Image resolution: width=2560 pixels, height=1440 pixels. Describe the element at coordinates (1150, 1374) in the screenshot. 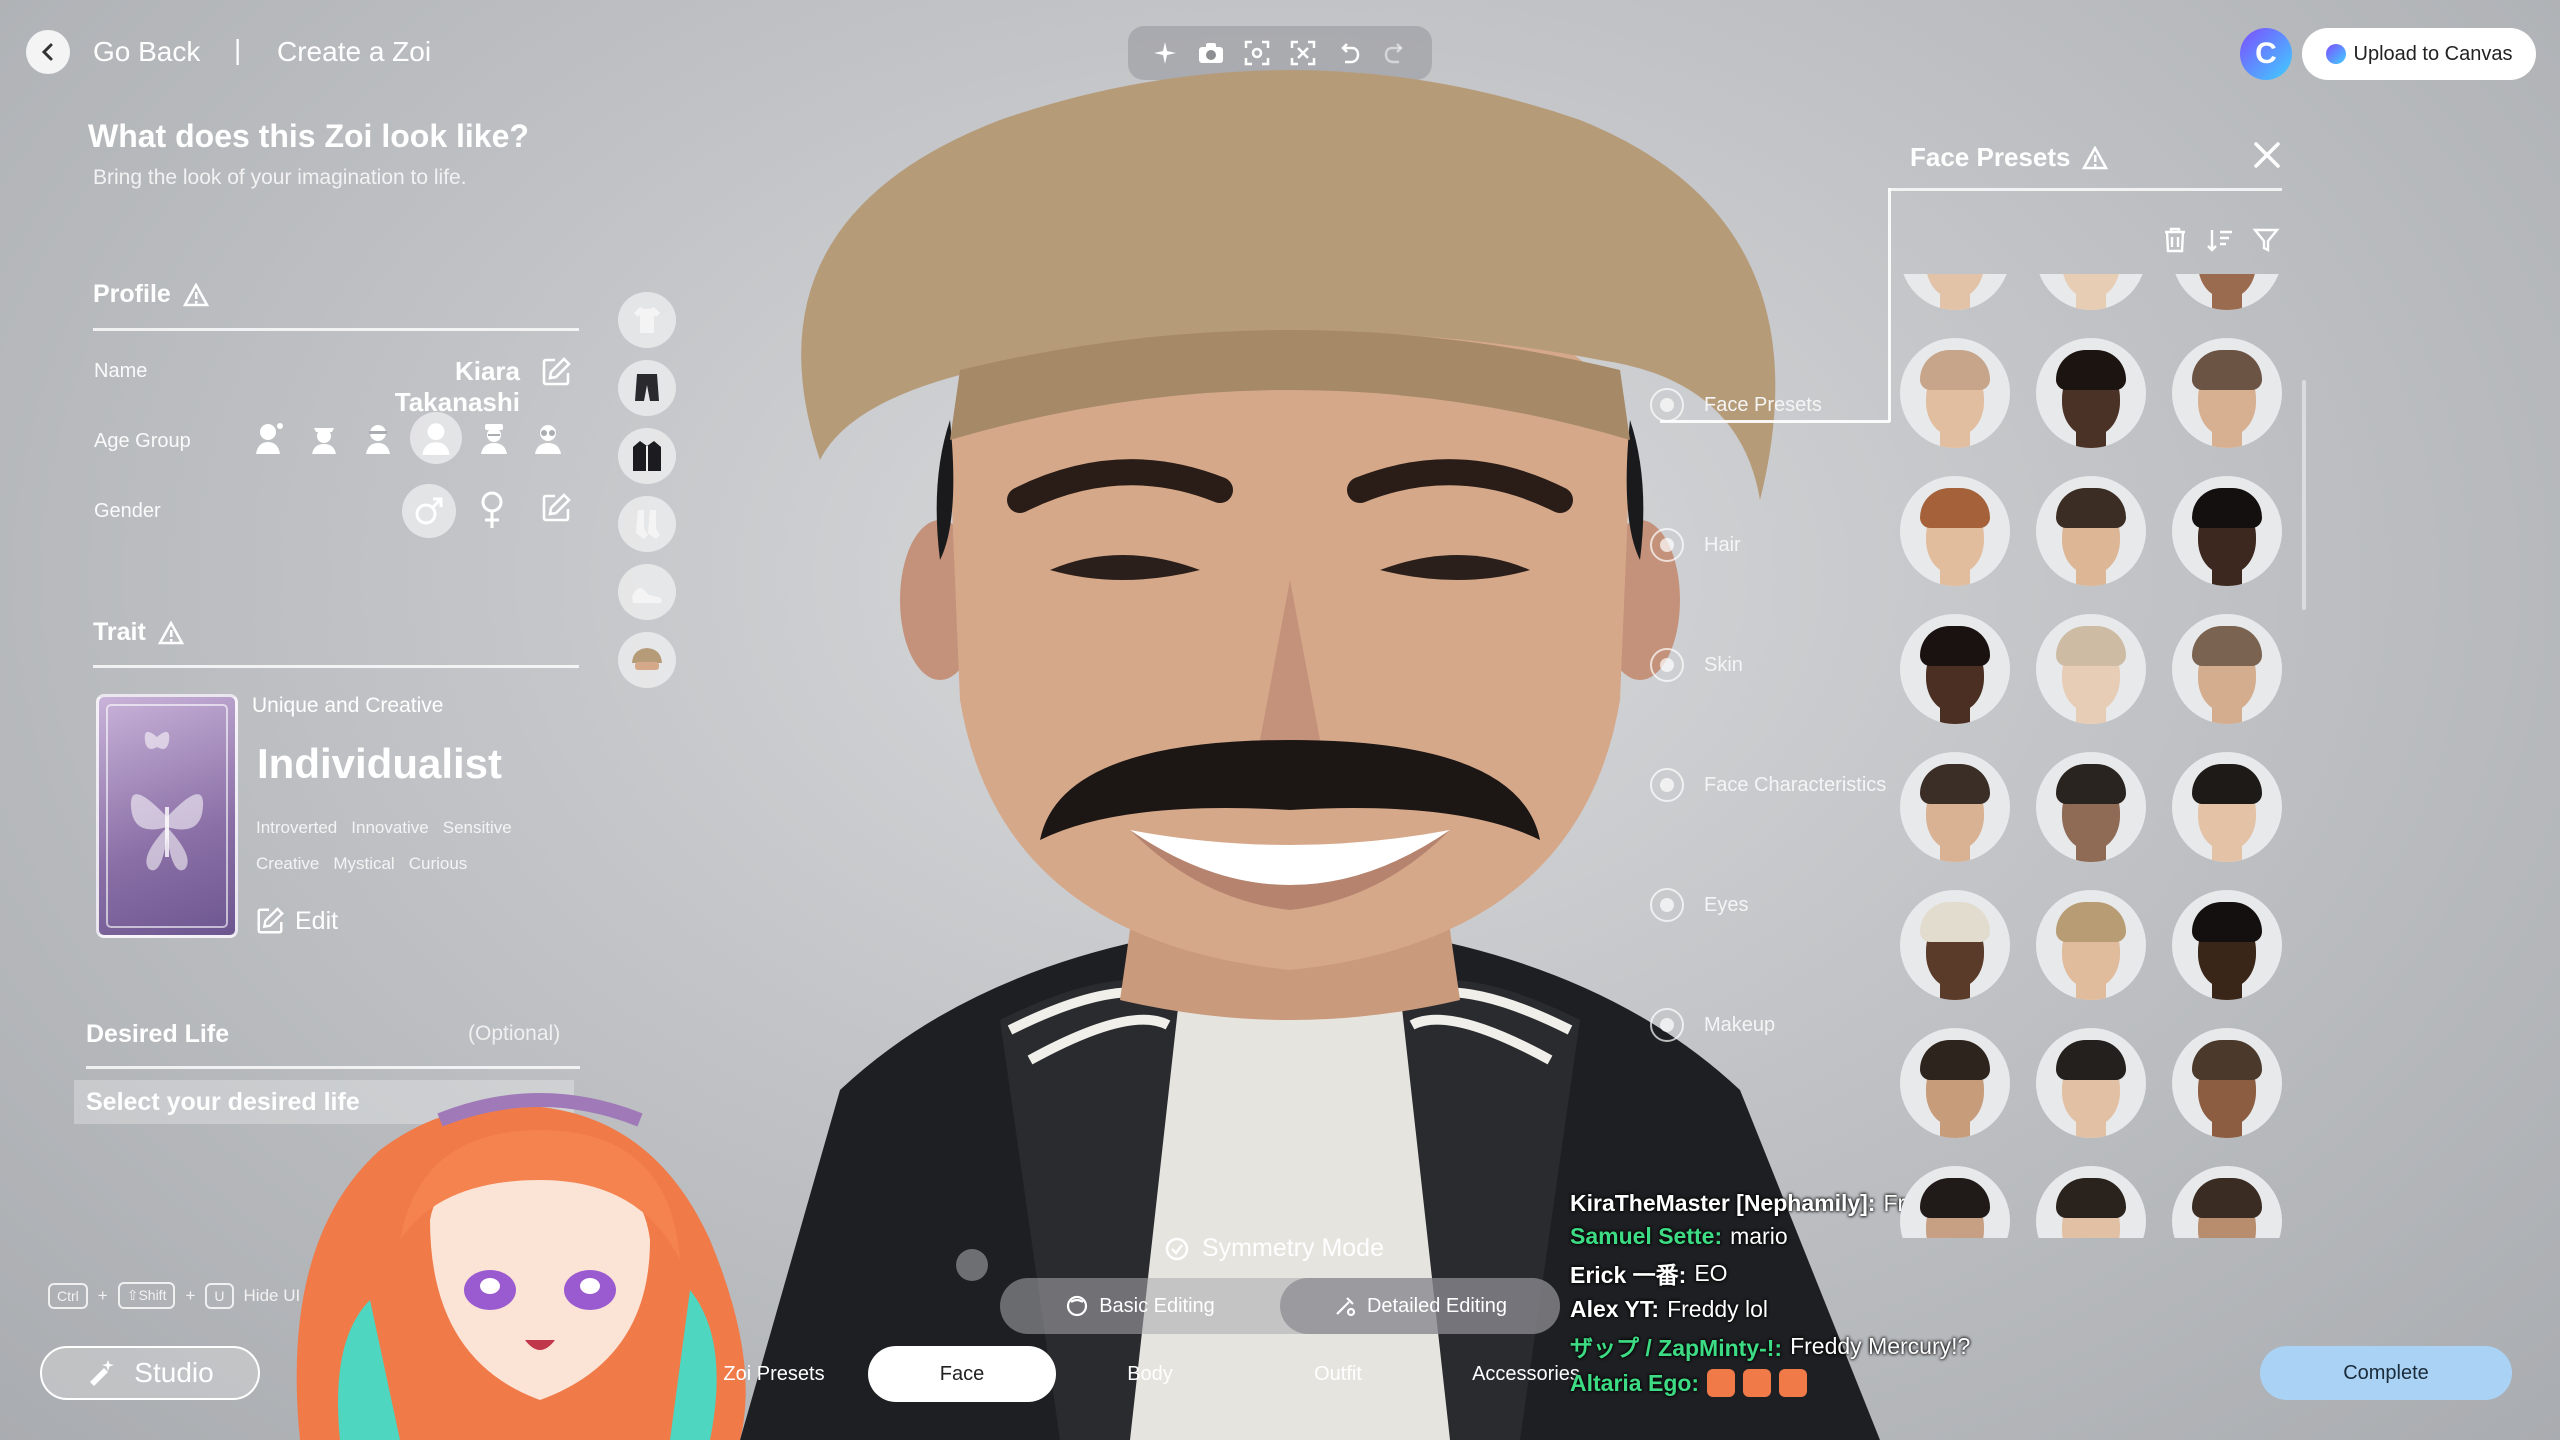

I see `tab-body: Body` at that location.